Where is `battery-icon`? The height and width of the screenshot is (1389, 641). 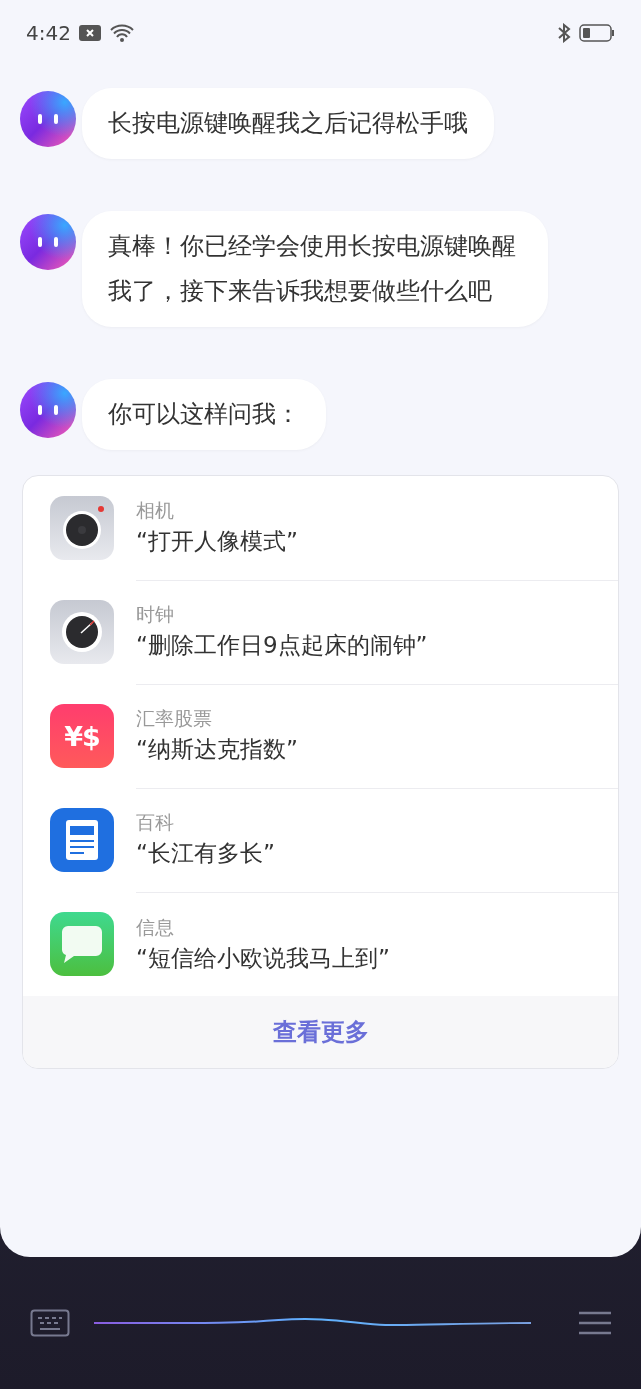 battery-icon is located at coordinates (597, 33).